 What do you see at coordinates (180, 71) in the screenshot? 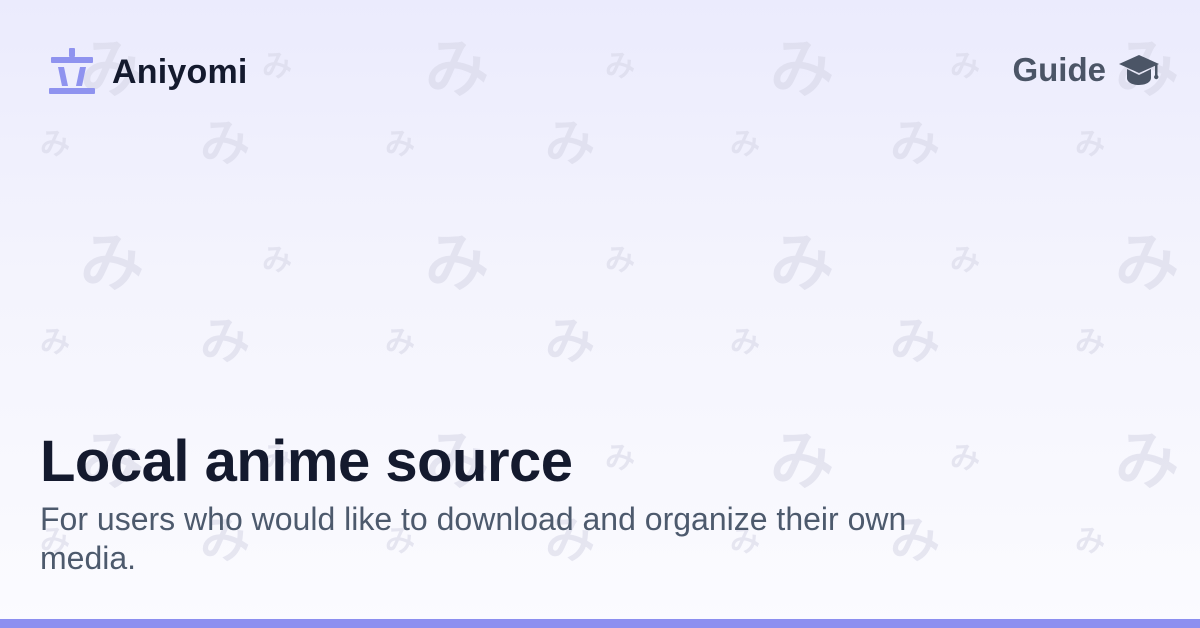
I see `brand-name: Aniyomi` at bounding box center [180, 71].